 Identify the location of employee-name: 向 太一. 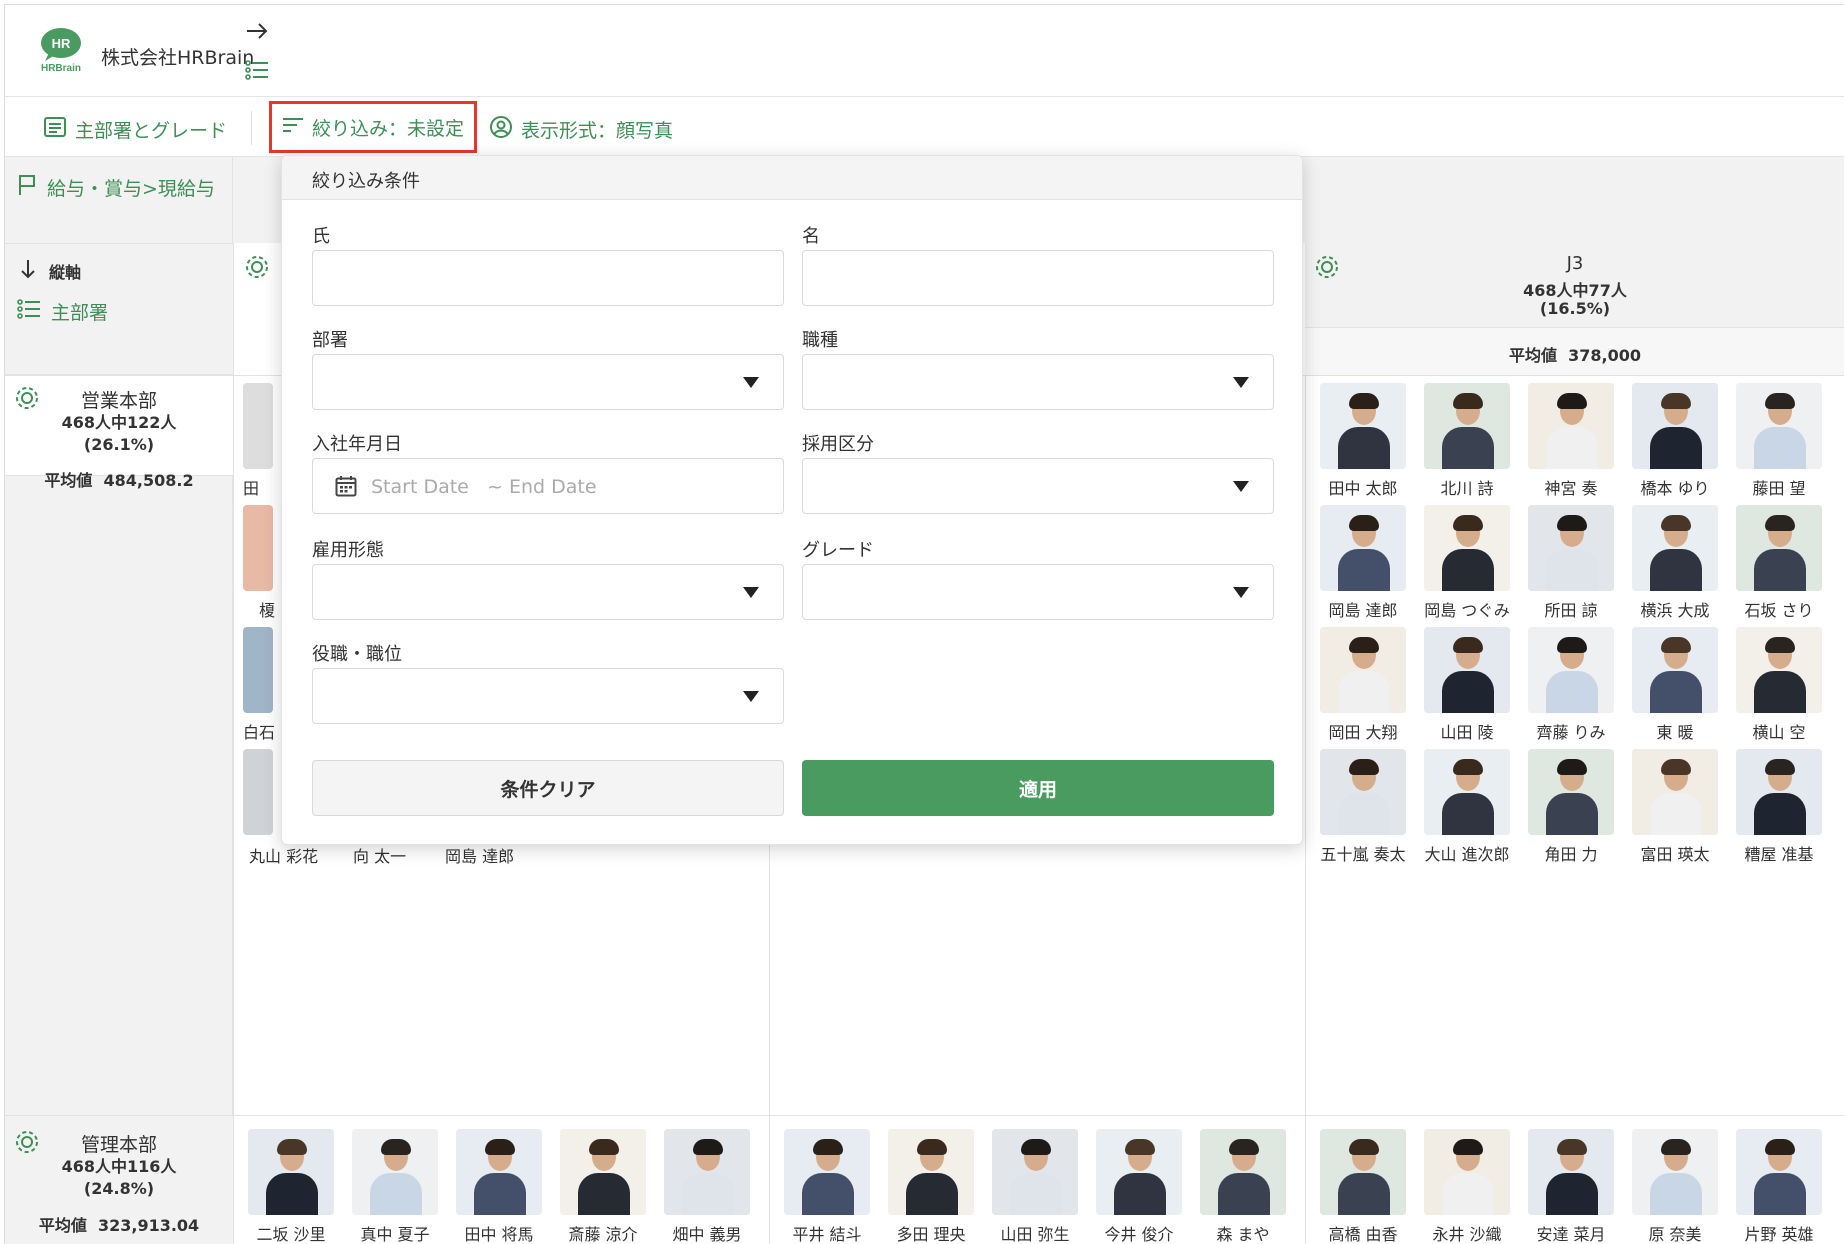
(379, 855).